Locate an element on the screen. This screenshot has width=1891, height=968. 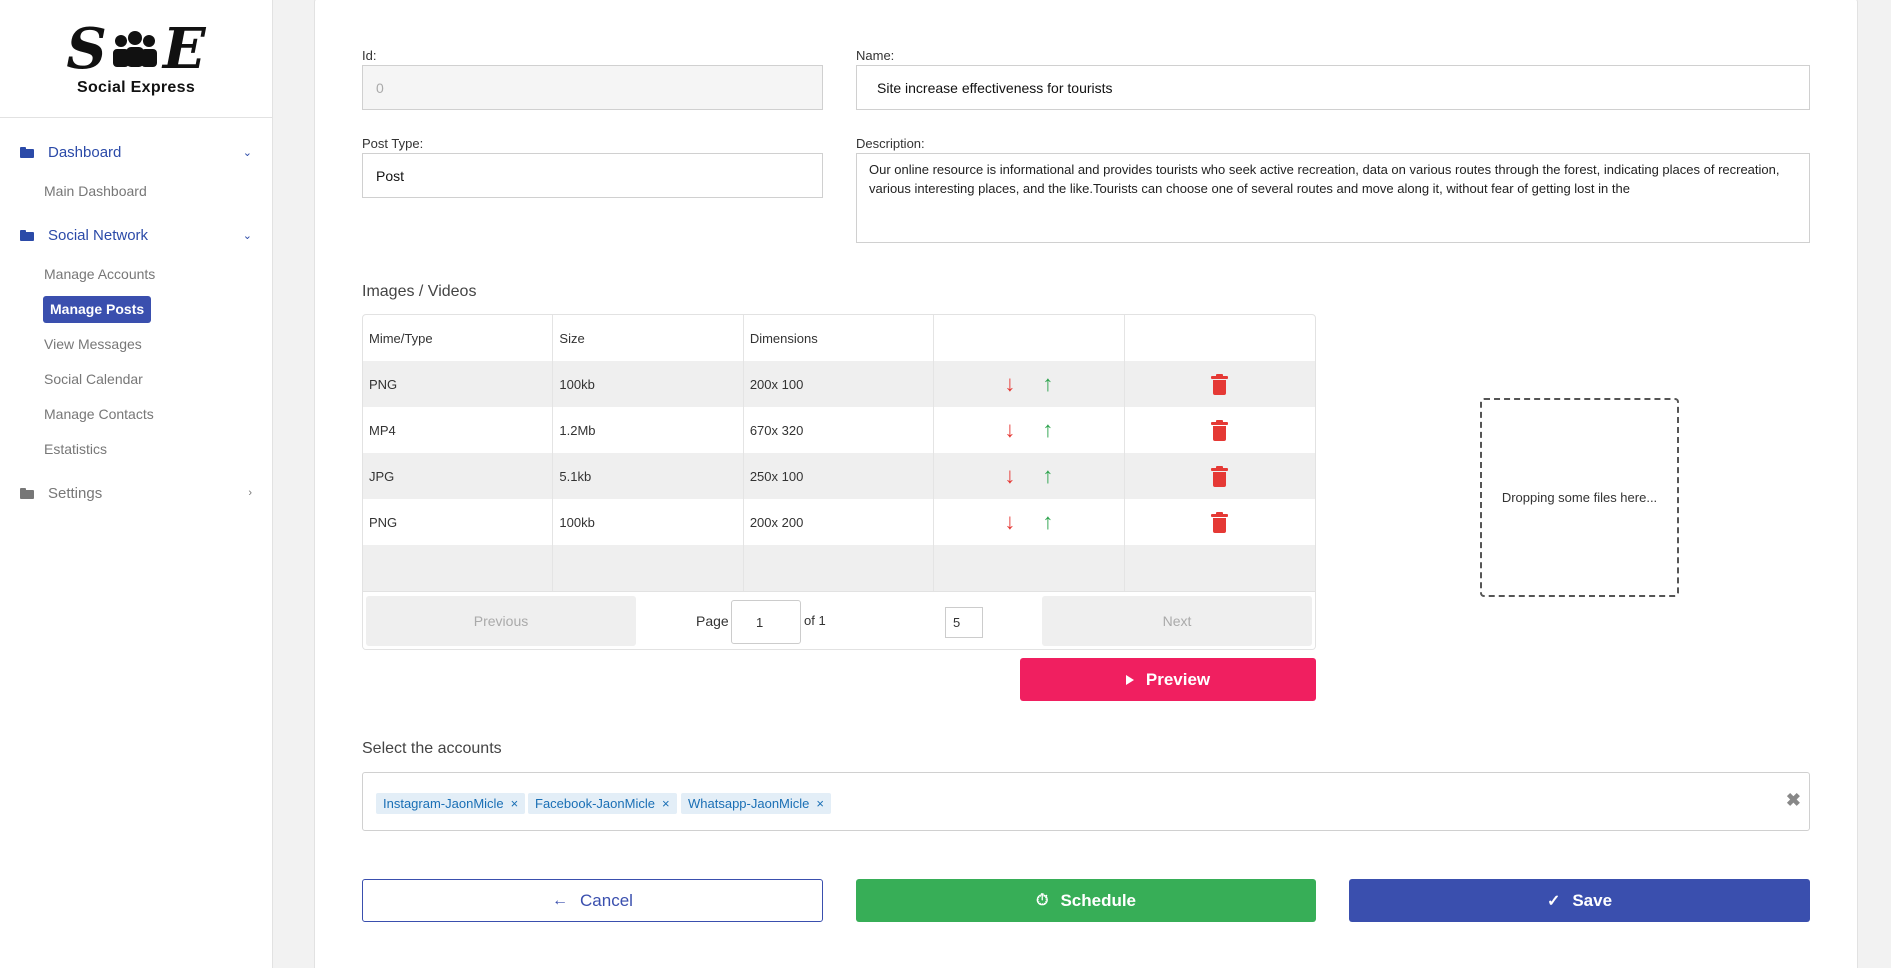
sidebar-group-social-network: Social Network ⌄ is located at coordinates (136, 235).